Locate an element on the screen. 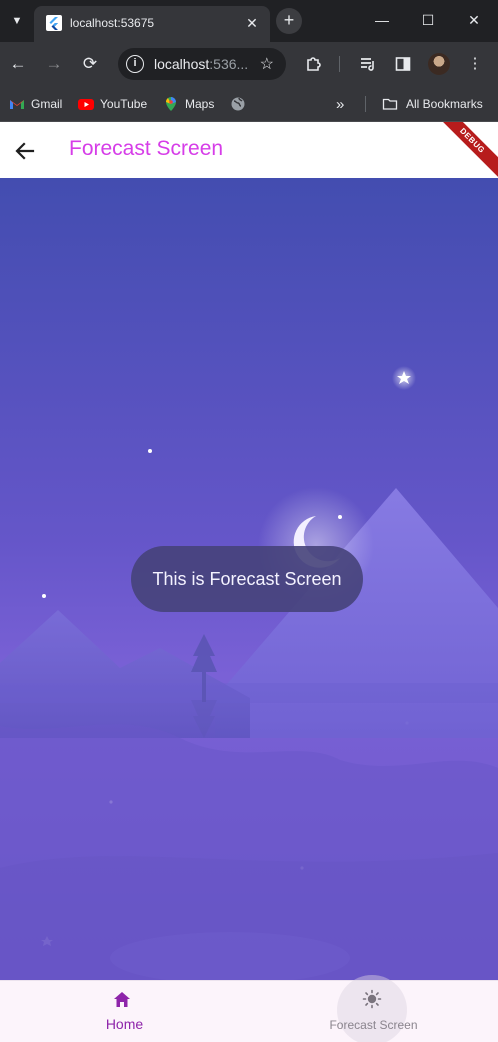 This screenshot has width=498, height=1042. all-bookmarks-button: All Bookmarks is located at coordinates (432, 104).